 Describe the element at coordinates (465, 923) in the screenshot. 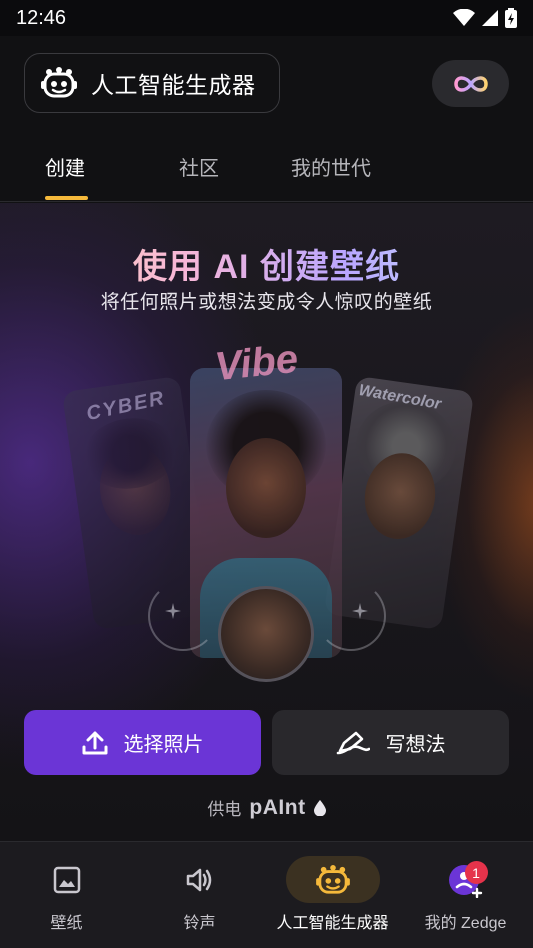

I see `nav-my-zedge-label: 我的 Zedge` at that location.